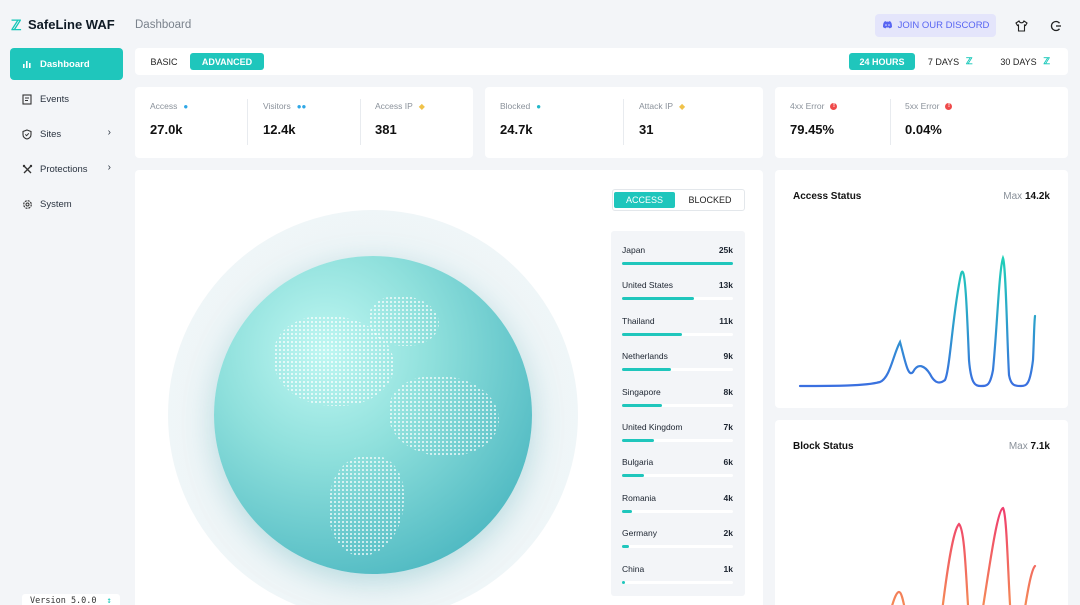 Image resolution: width=1080 pixels, height=605 pixels. I want to click on access-status-line, so click(917, 321).